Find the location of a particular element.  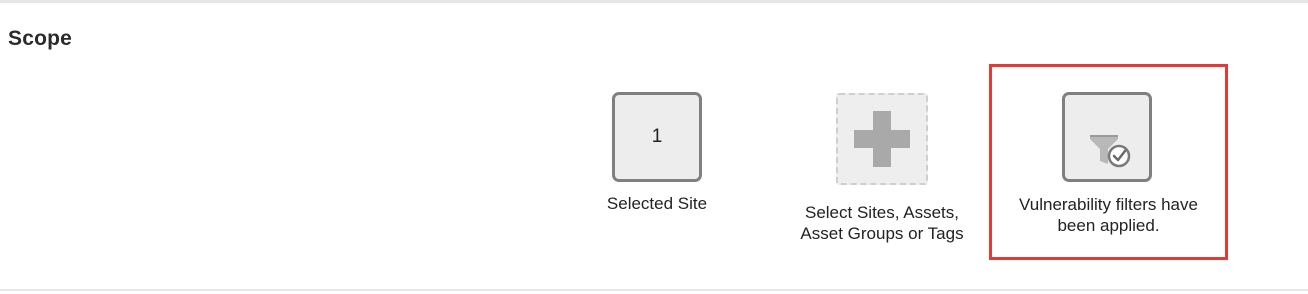

select-scope-tile is located at coordinates (882, 139).